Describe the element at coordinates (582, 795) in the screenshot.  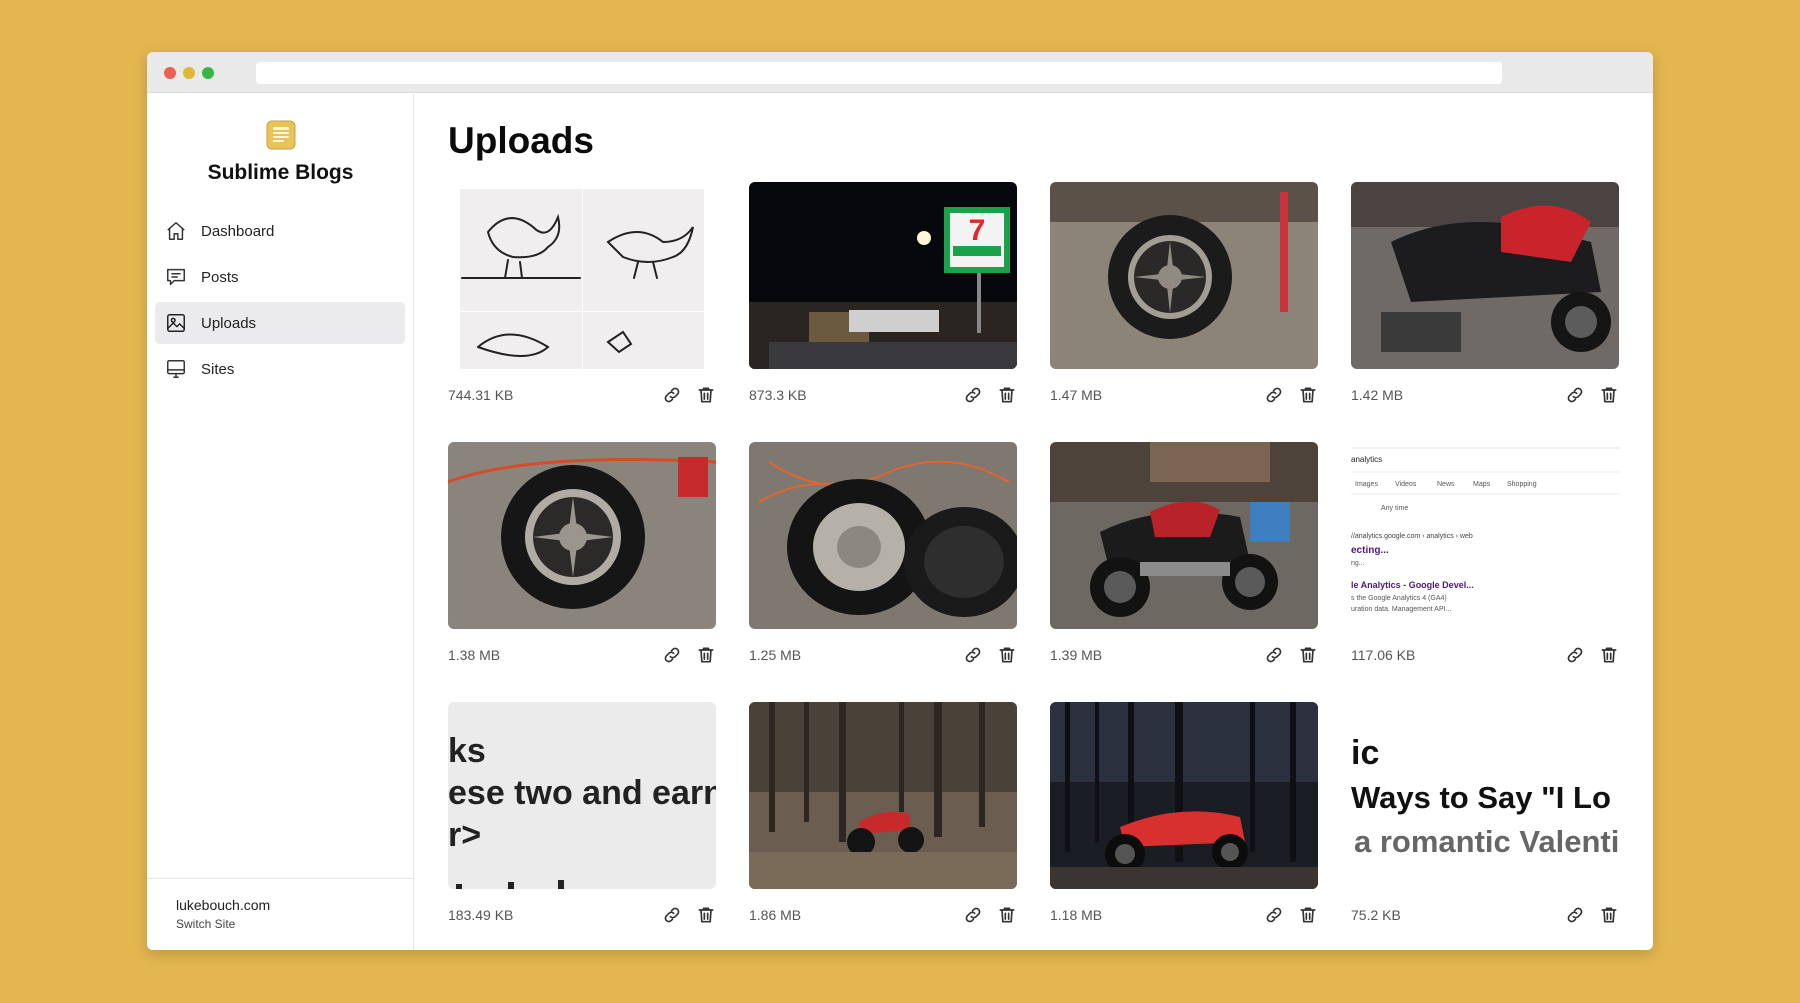
I see `upload-thumbnail: ks ese two and earn r>` at that location.